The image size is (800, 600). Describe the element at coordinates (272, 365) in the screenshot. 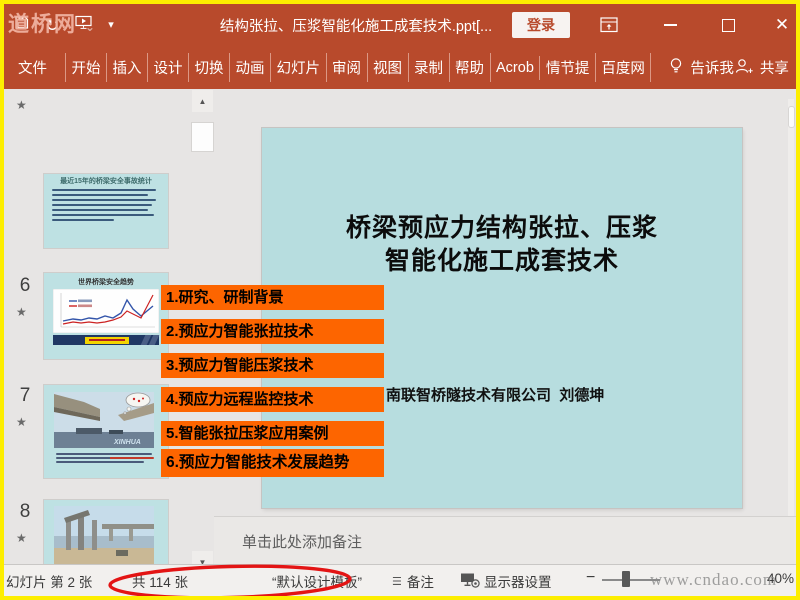

I see `toc-item-3: 3.预应力智能压浆技术` at that location.